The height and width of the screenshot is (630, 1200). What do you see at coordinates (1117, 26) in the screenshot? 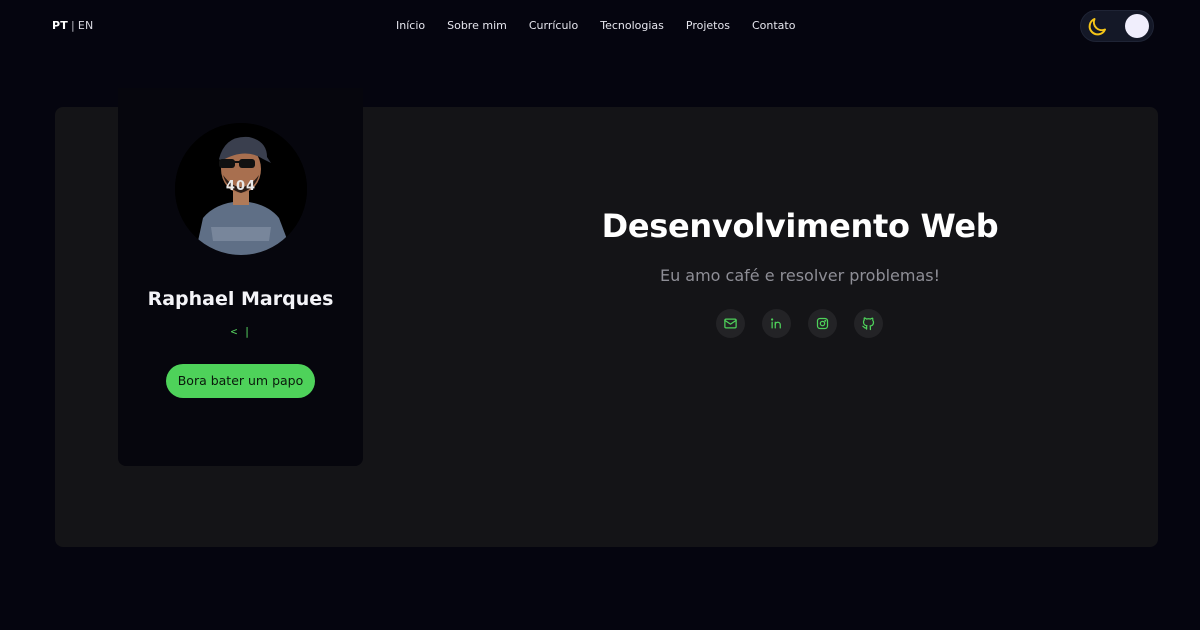
I see `theme-toggle` at bounding box center [1117, 26].